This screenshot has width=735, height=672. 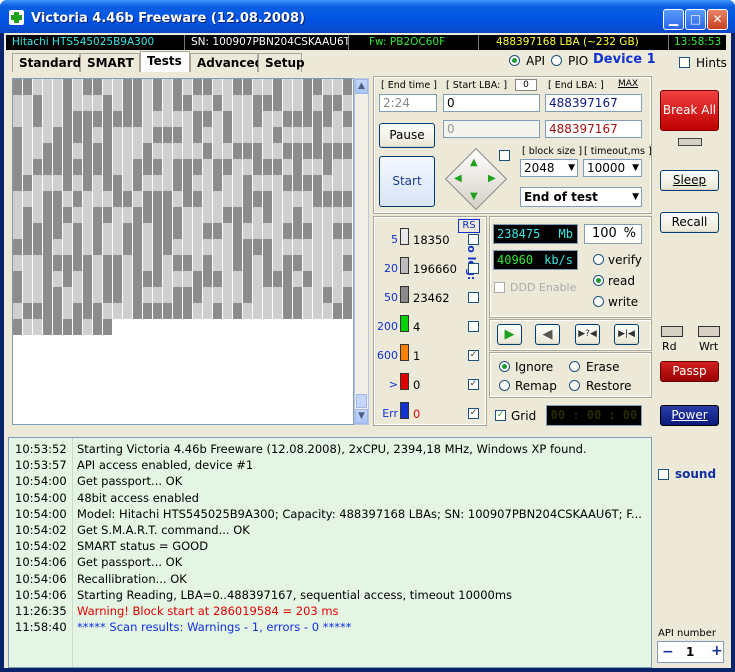 I want to click on start-lba-field: 0, so click(x=491, y=103).